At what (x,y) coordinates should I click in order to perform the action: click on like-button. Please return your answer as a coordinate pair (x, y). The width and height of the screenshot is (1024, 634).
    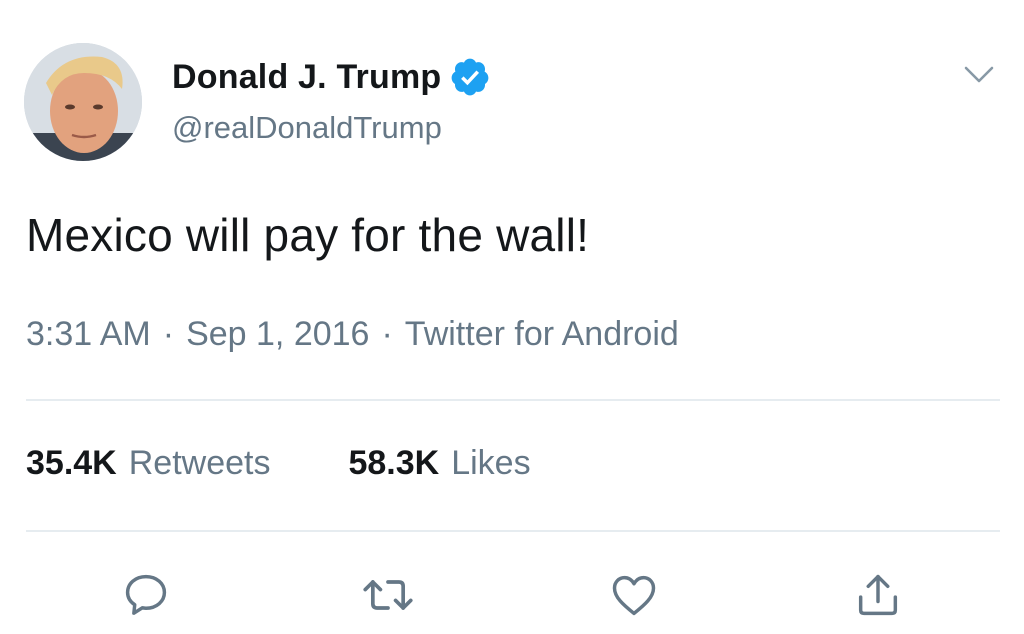
    Looking at the image, I should click on (634, 595).